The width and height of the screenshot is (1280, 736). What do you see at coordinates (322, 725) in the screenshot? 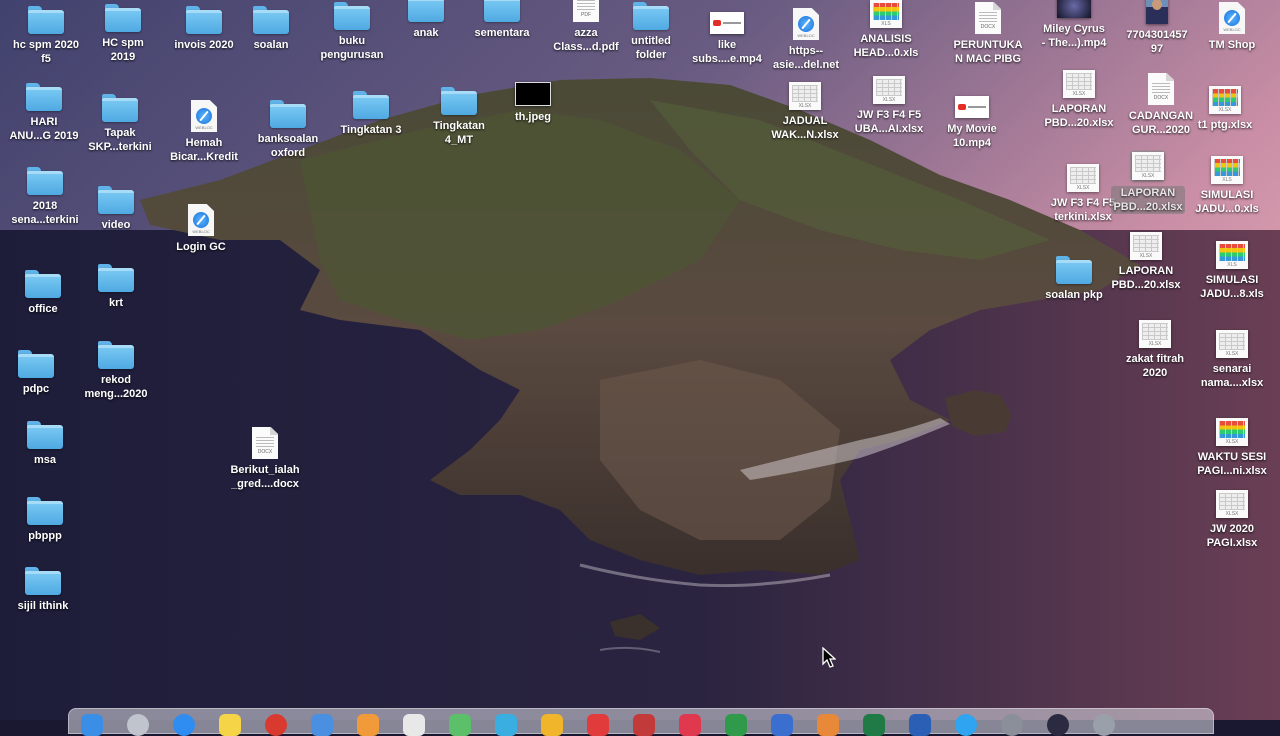
I see `mail-icon` at bounding box center [322, 725].